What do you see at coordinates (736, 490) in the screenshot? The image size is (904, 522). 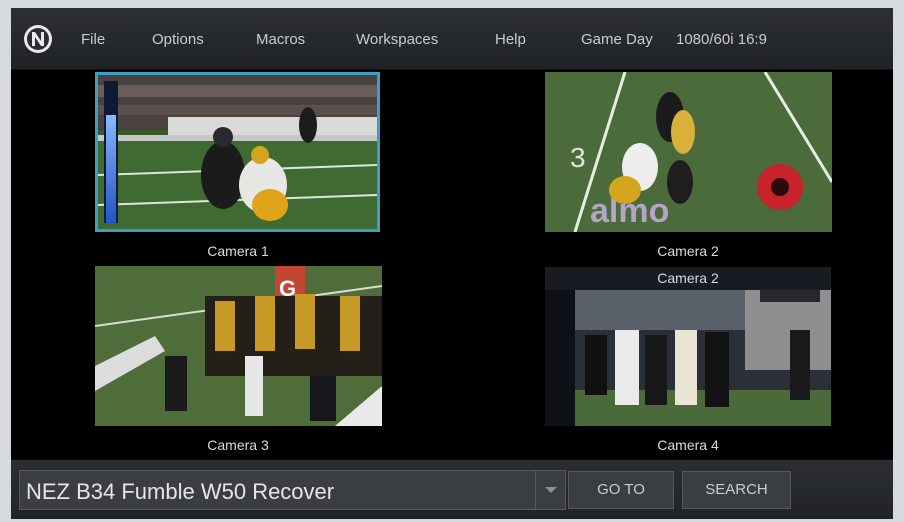 I see `search-button: SEARCH` at bounding box center [736, 490].